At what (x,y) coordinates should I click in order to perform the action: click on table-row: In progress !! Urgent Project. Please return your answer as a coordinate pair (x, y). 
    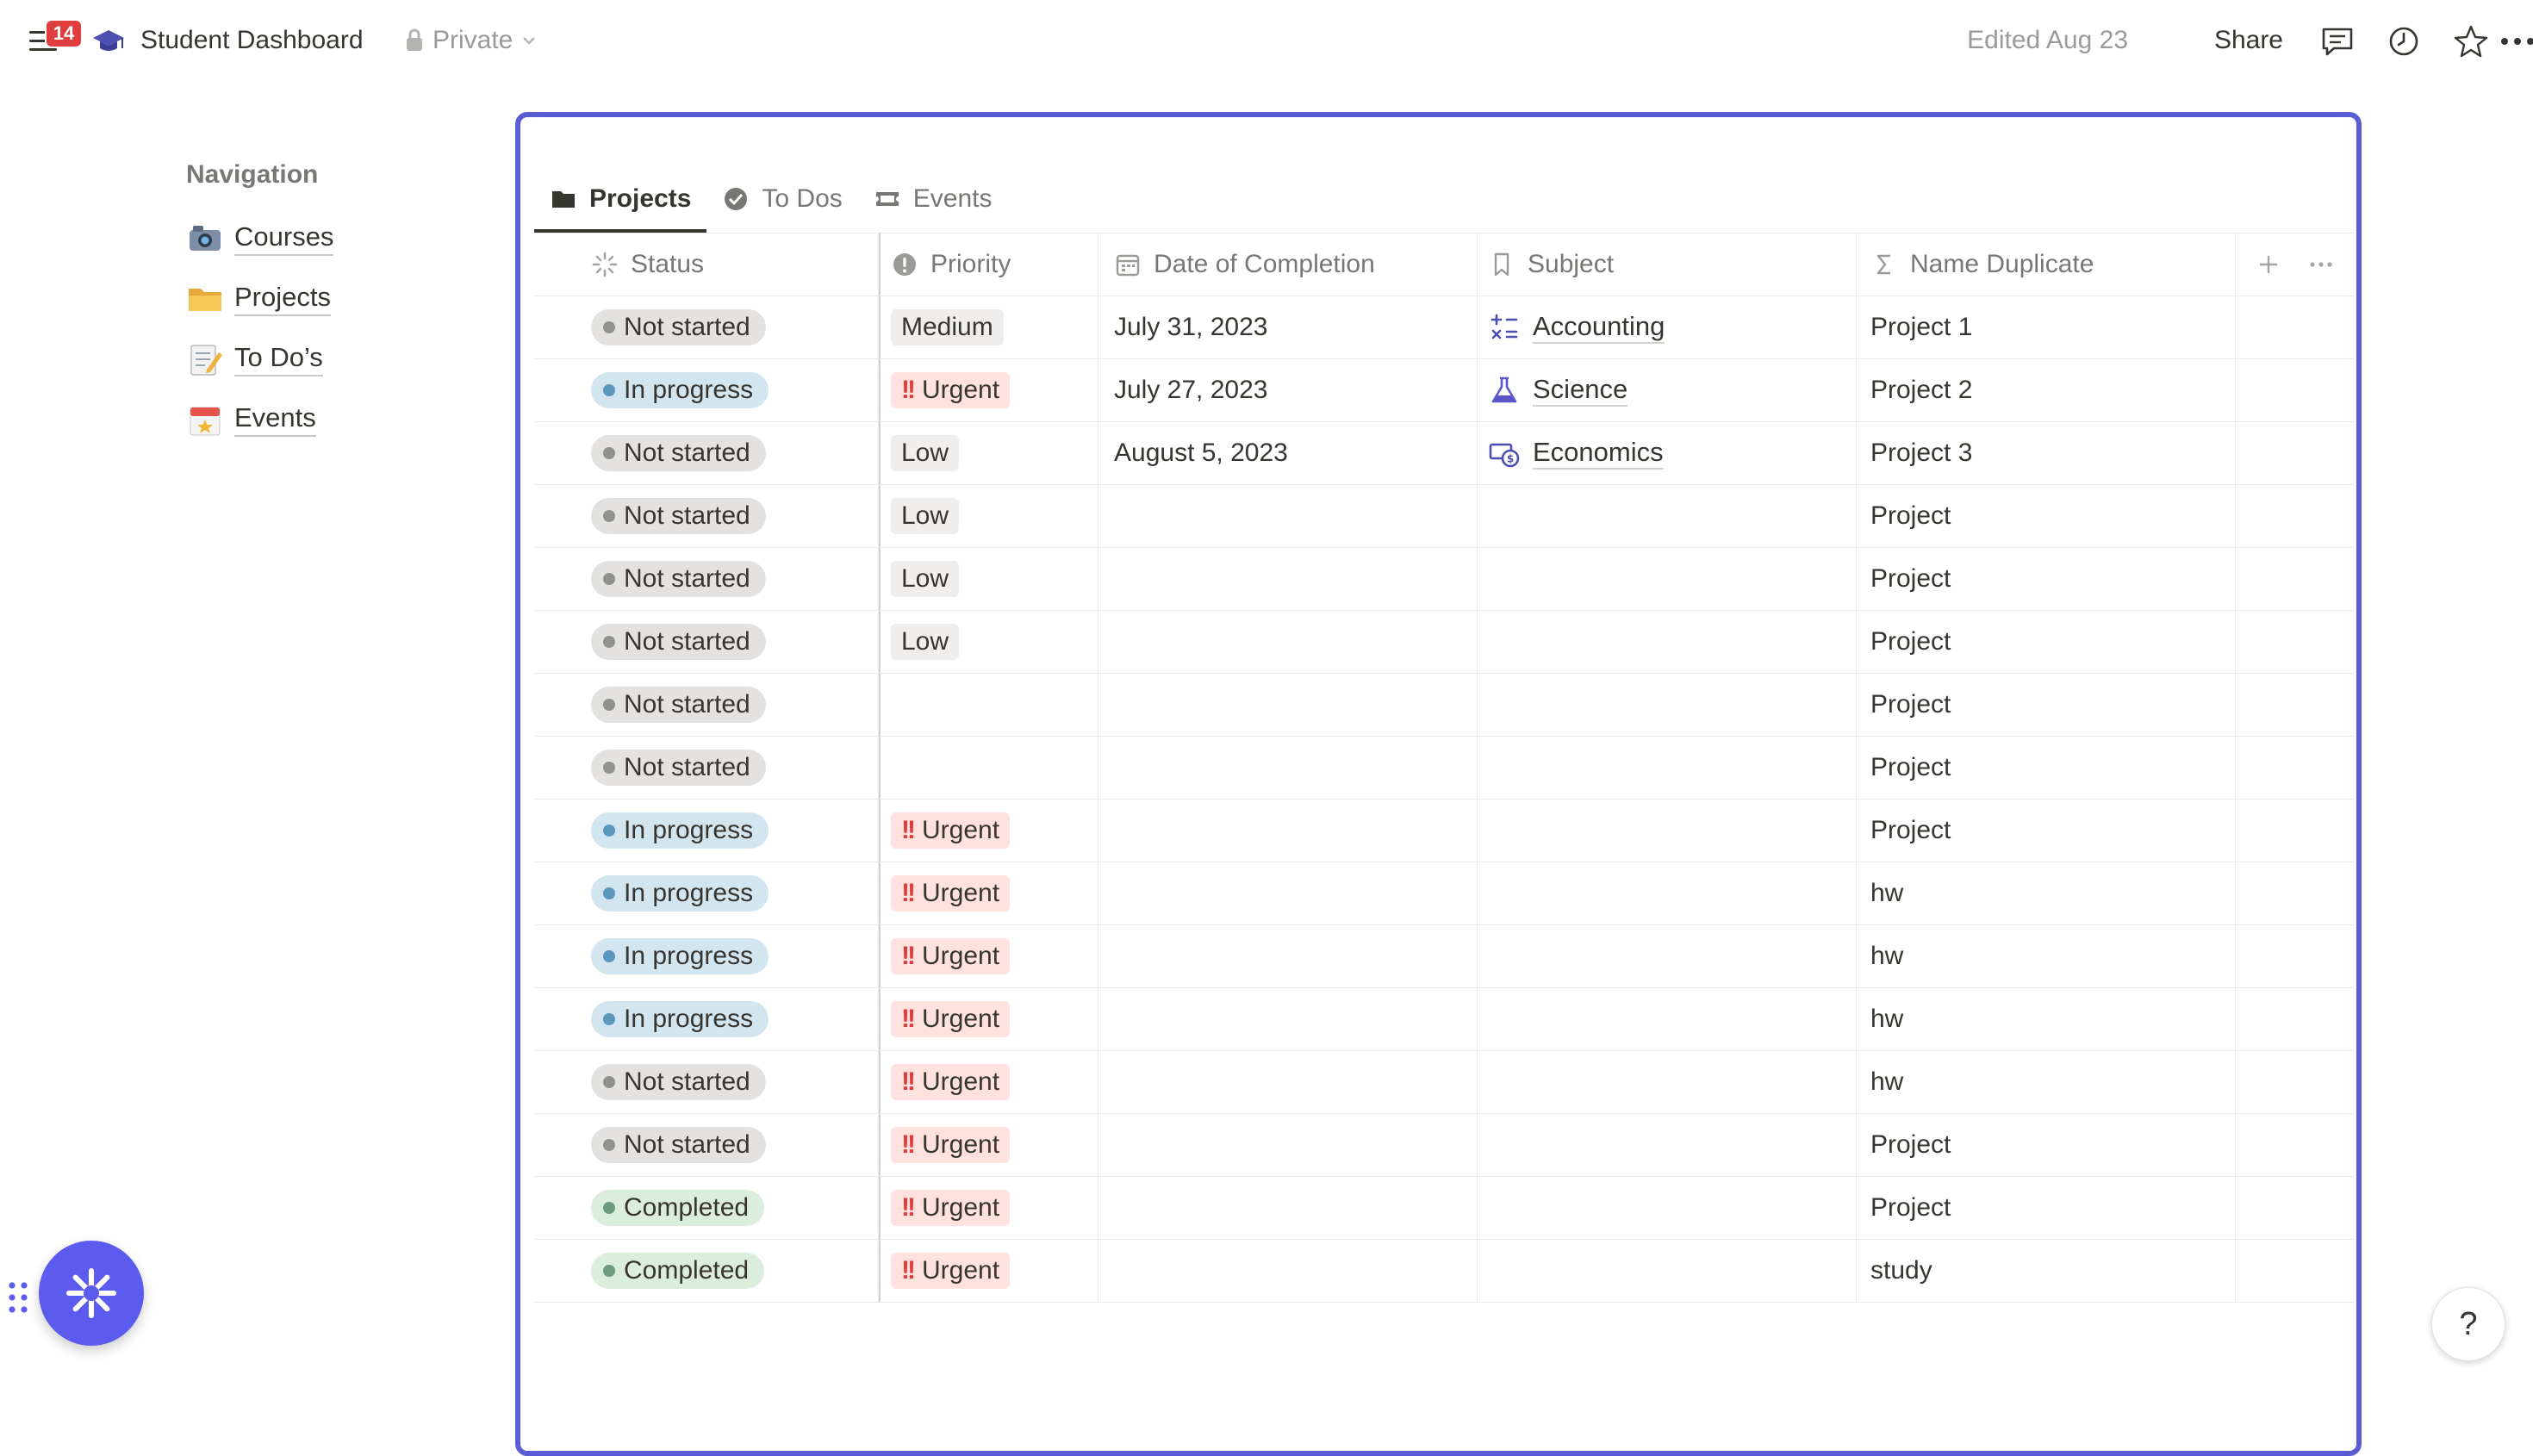
    Looking at the image, I should click on (1444, 831).